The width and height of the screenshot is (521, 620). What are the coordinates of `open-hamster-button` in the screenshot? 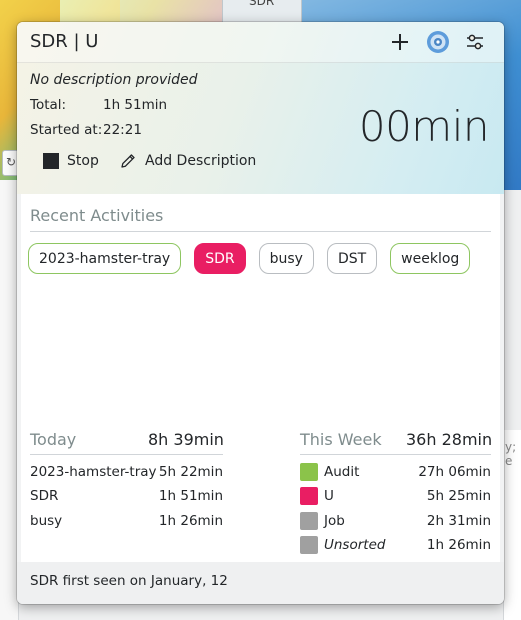 It's located at (438, 42).